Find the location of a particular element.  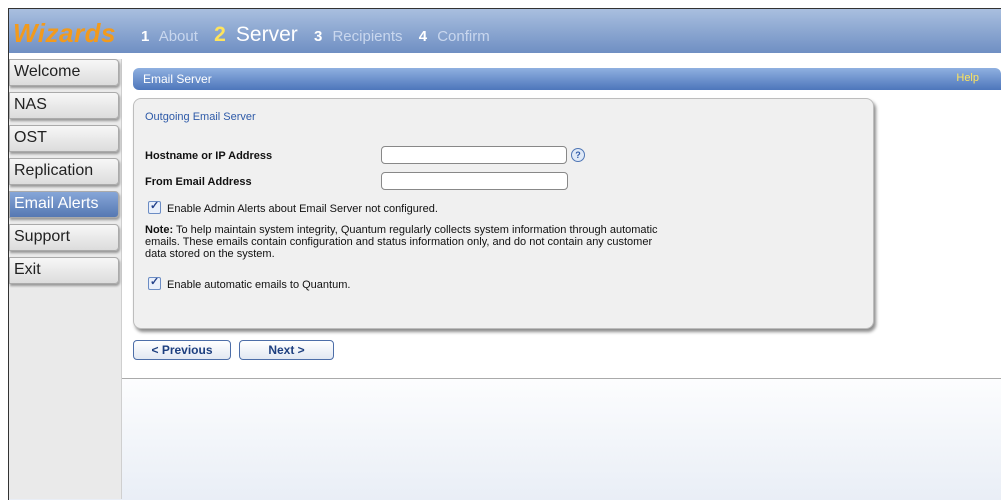

note-prefix: Note: is located at coordinates (159, 230).